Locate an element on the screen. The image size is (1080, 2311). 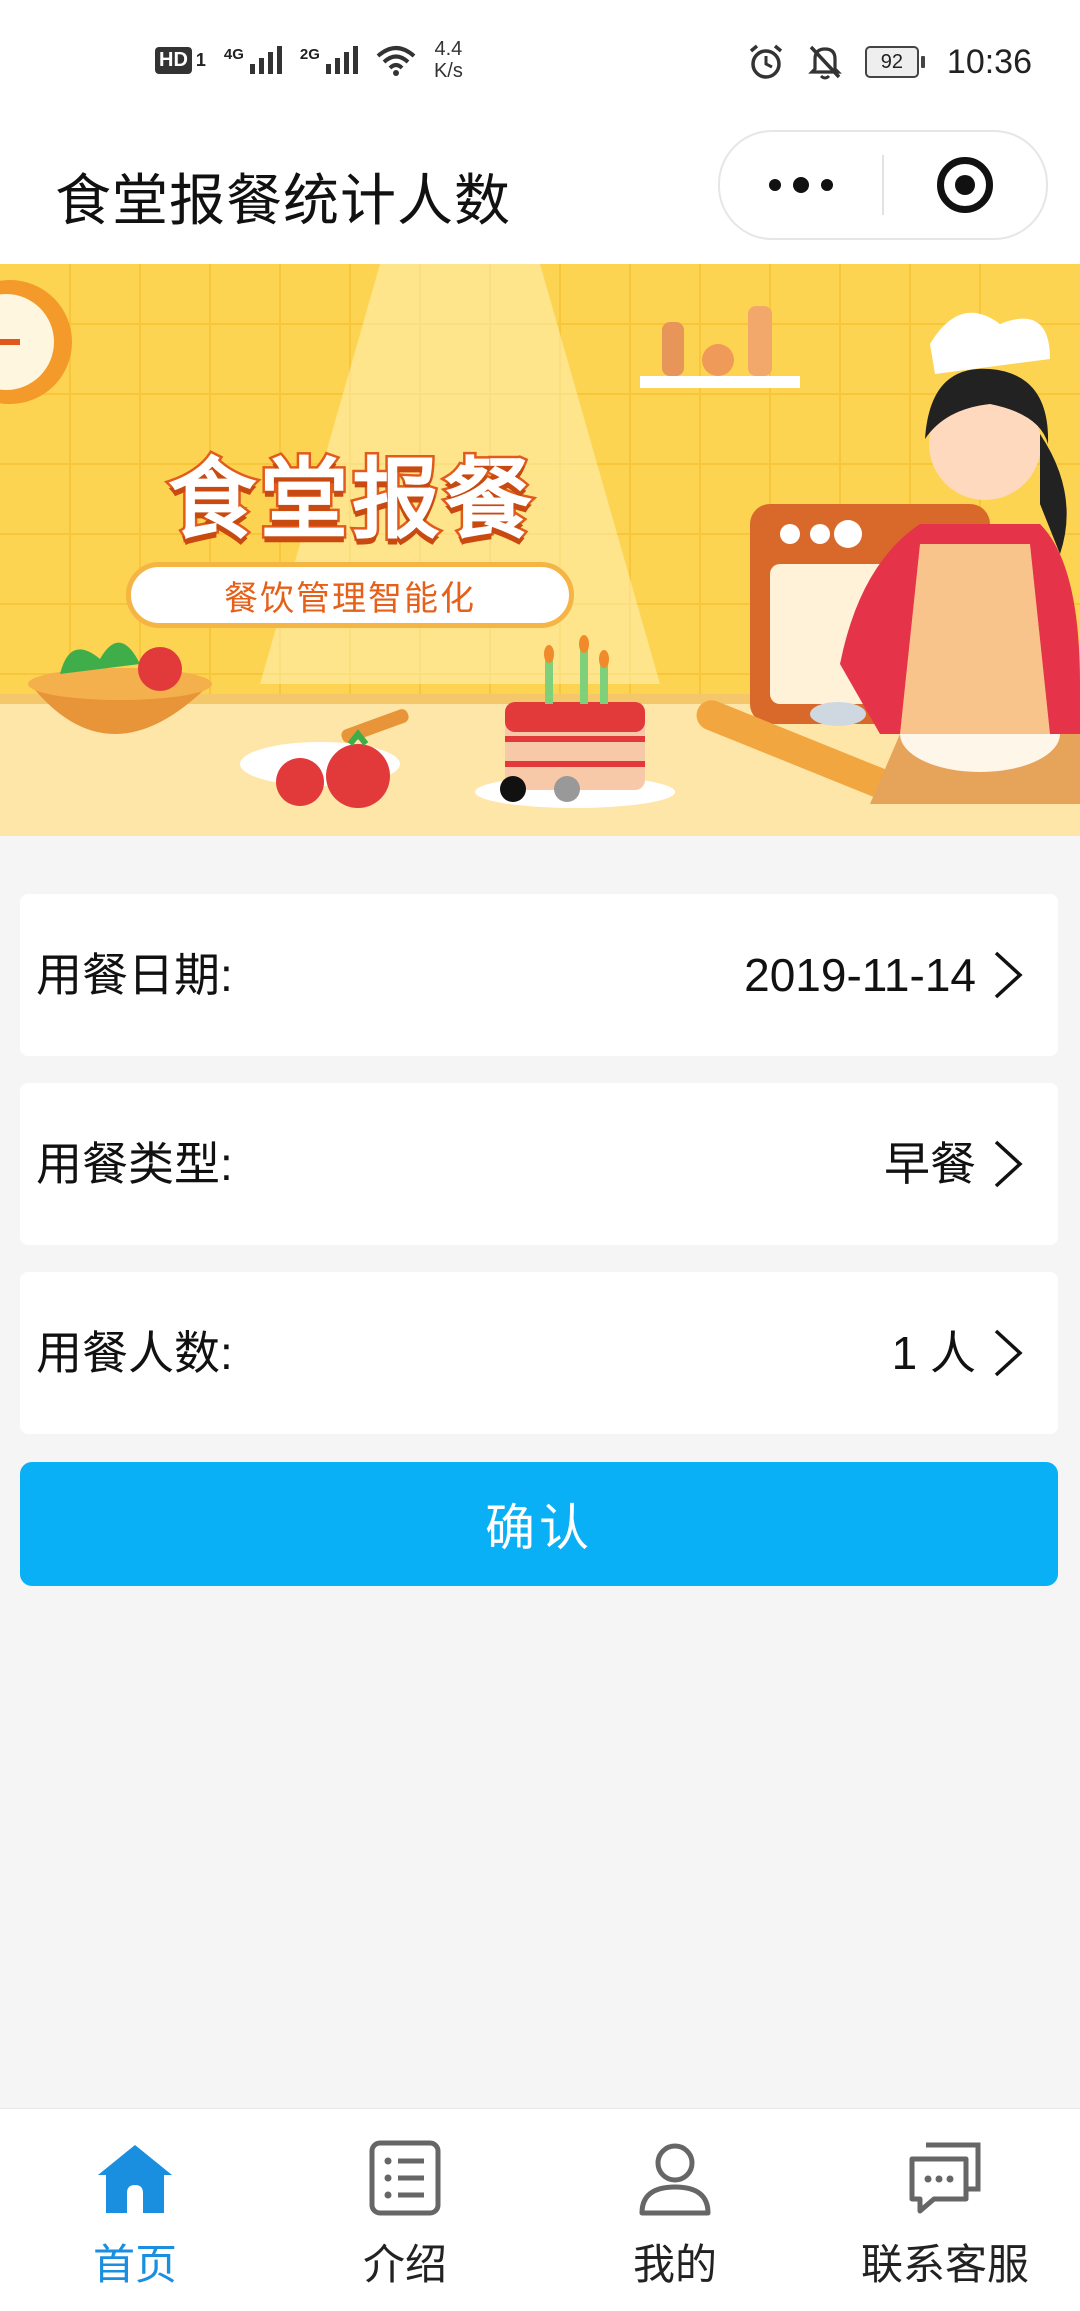
battery-level: 92 is located at coordinates (891, 62).